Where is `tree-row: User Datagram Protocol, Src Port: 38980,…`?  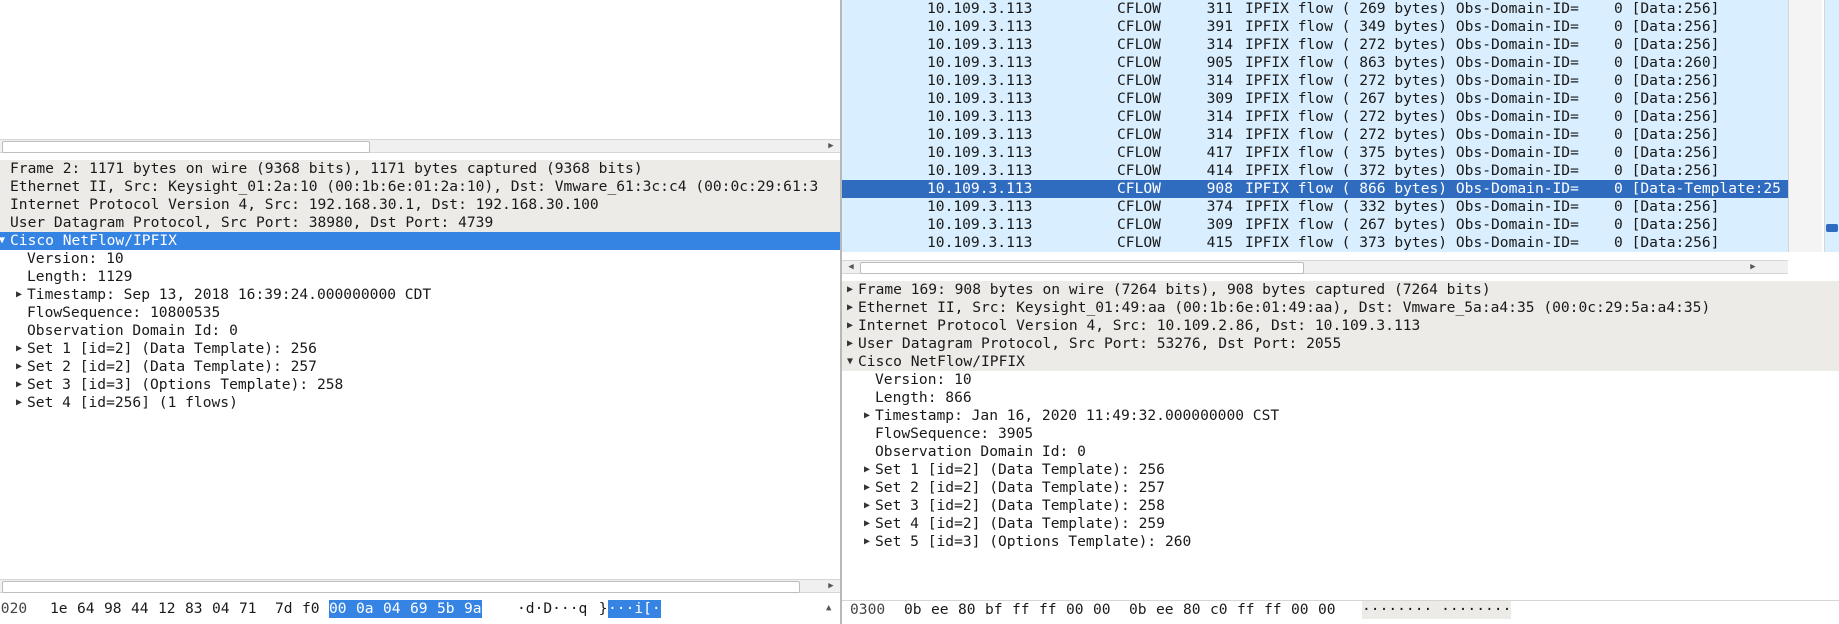
tree-row: User Datagram Protocol, Src Port: 38980,… is located at coordinates (420, 223).